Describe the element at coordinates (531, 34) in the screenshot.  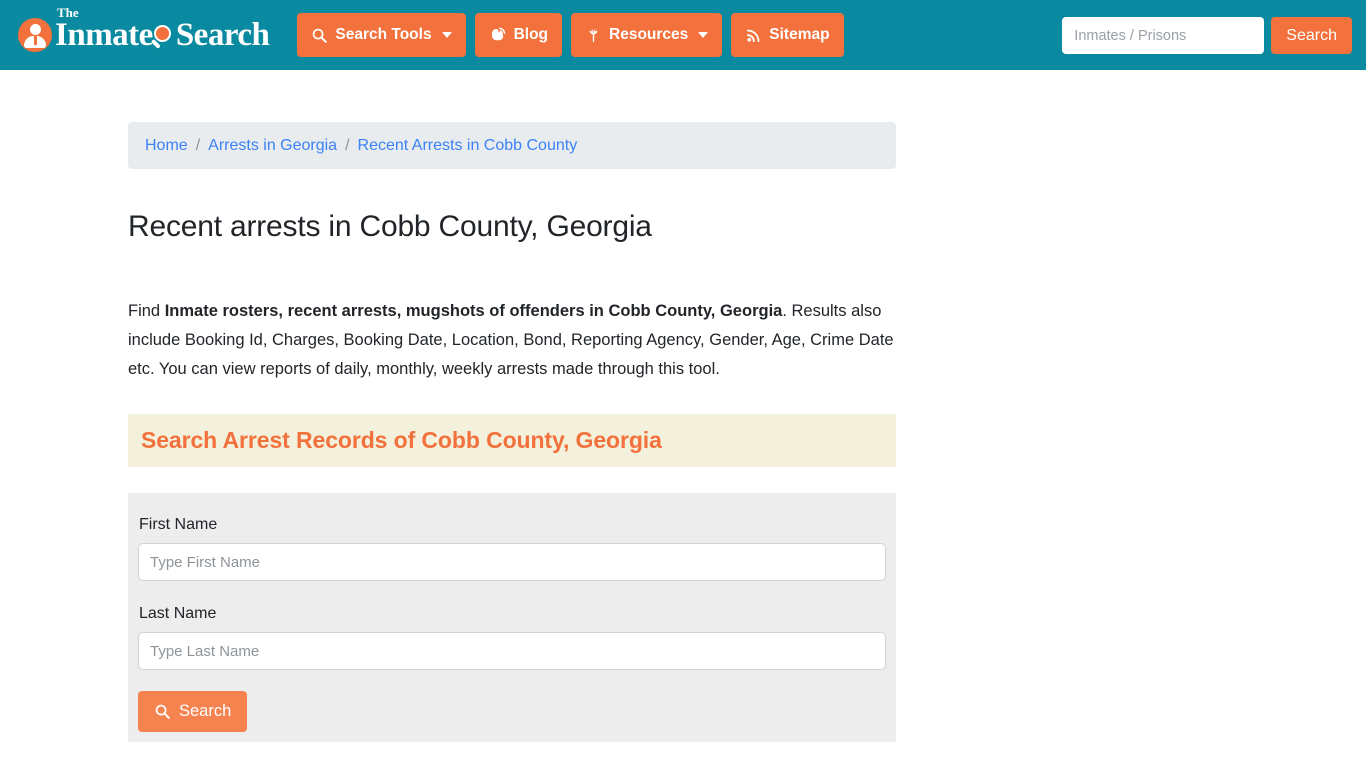
I see `nav-blog-label: Blog` at that location.